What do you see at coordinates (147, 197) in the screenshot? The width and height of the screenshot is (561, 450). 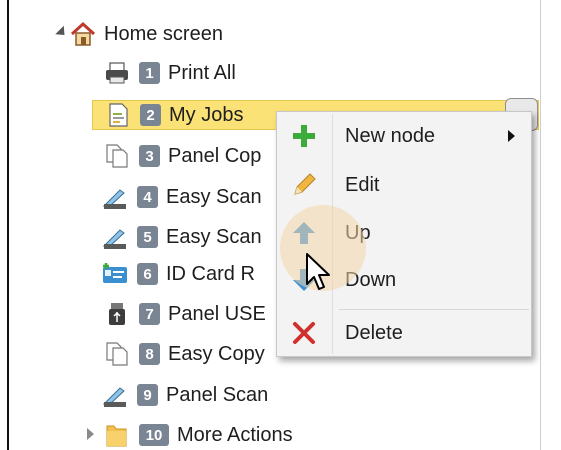 I see `item-number-badge: 4` at bounding box center [147, 197].